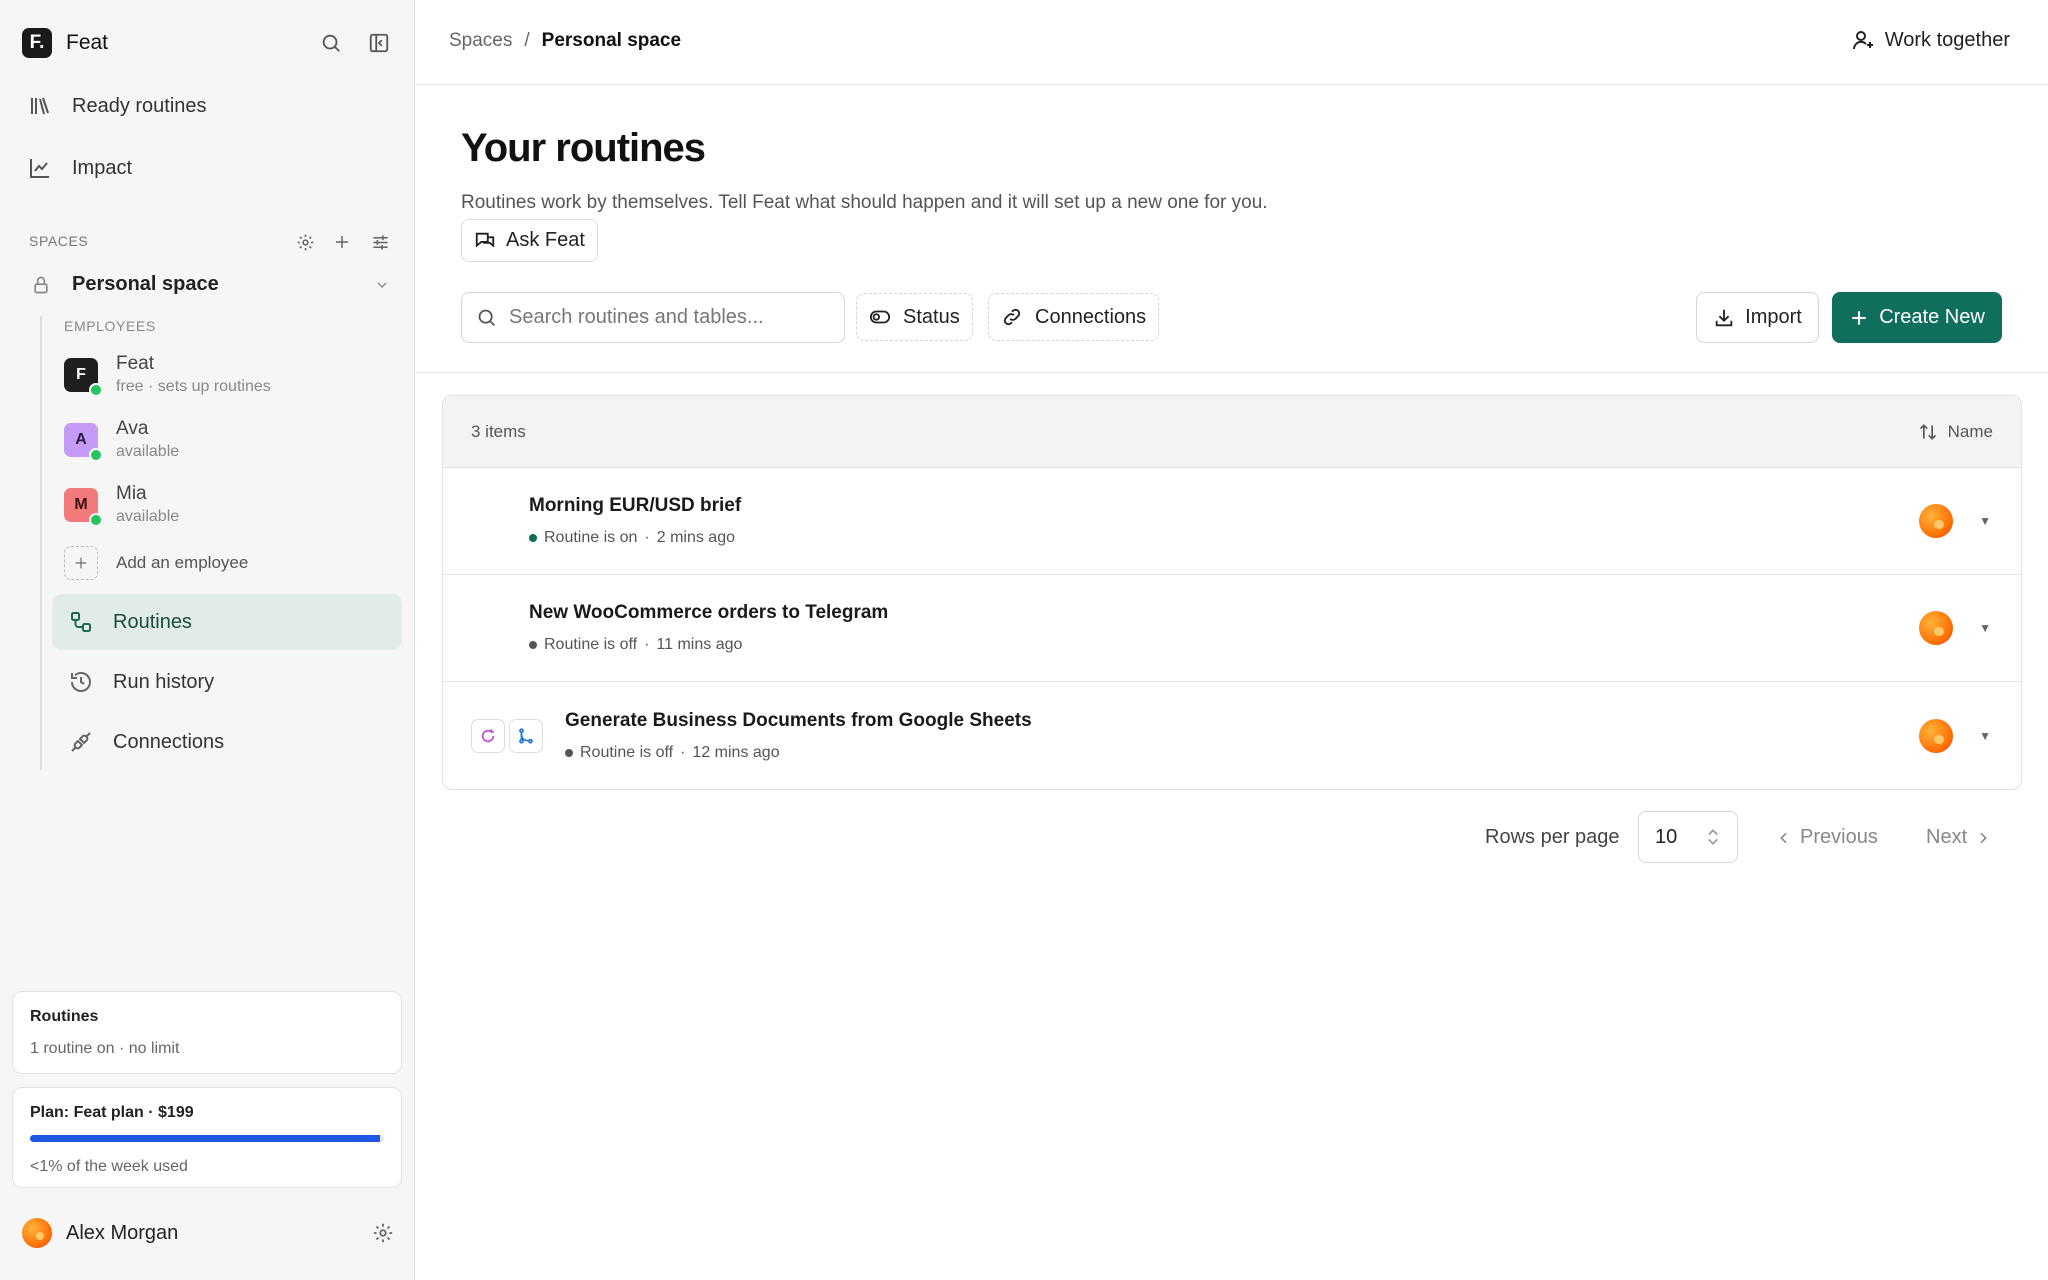 This screenshot has height=1280, width=2048. I want to click on next-page-button: Next, so click(1958, 837).